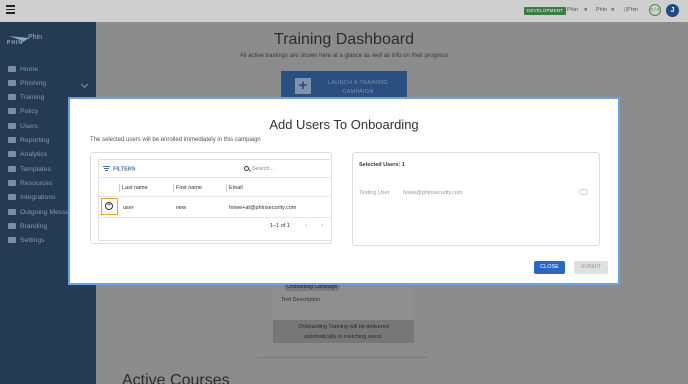 The height and width of the screenshot is (384, 688). Describe the element at coordinates (591, 267) in the screenshot. I see `submit-button: SUBMIT` at that location.